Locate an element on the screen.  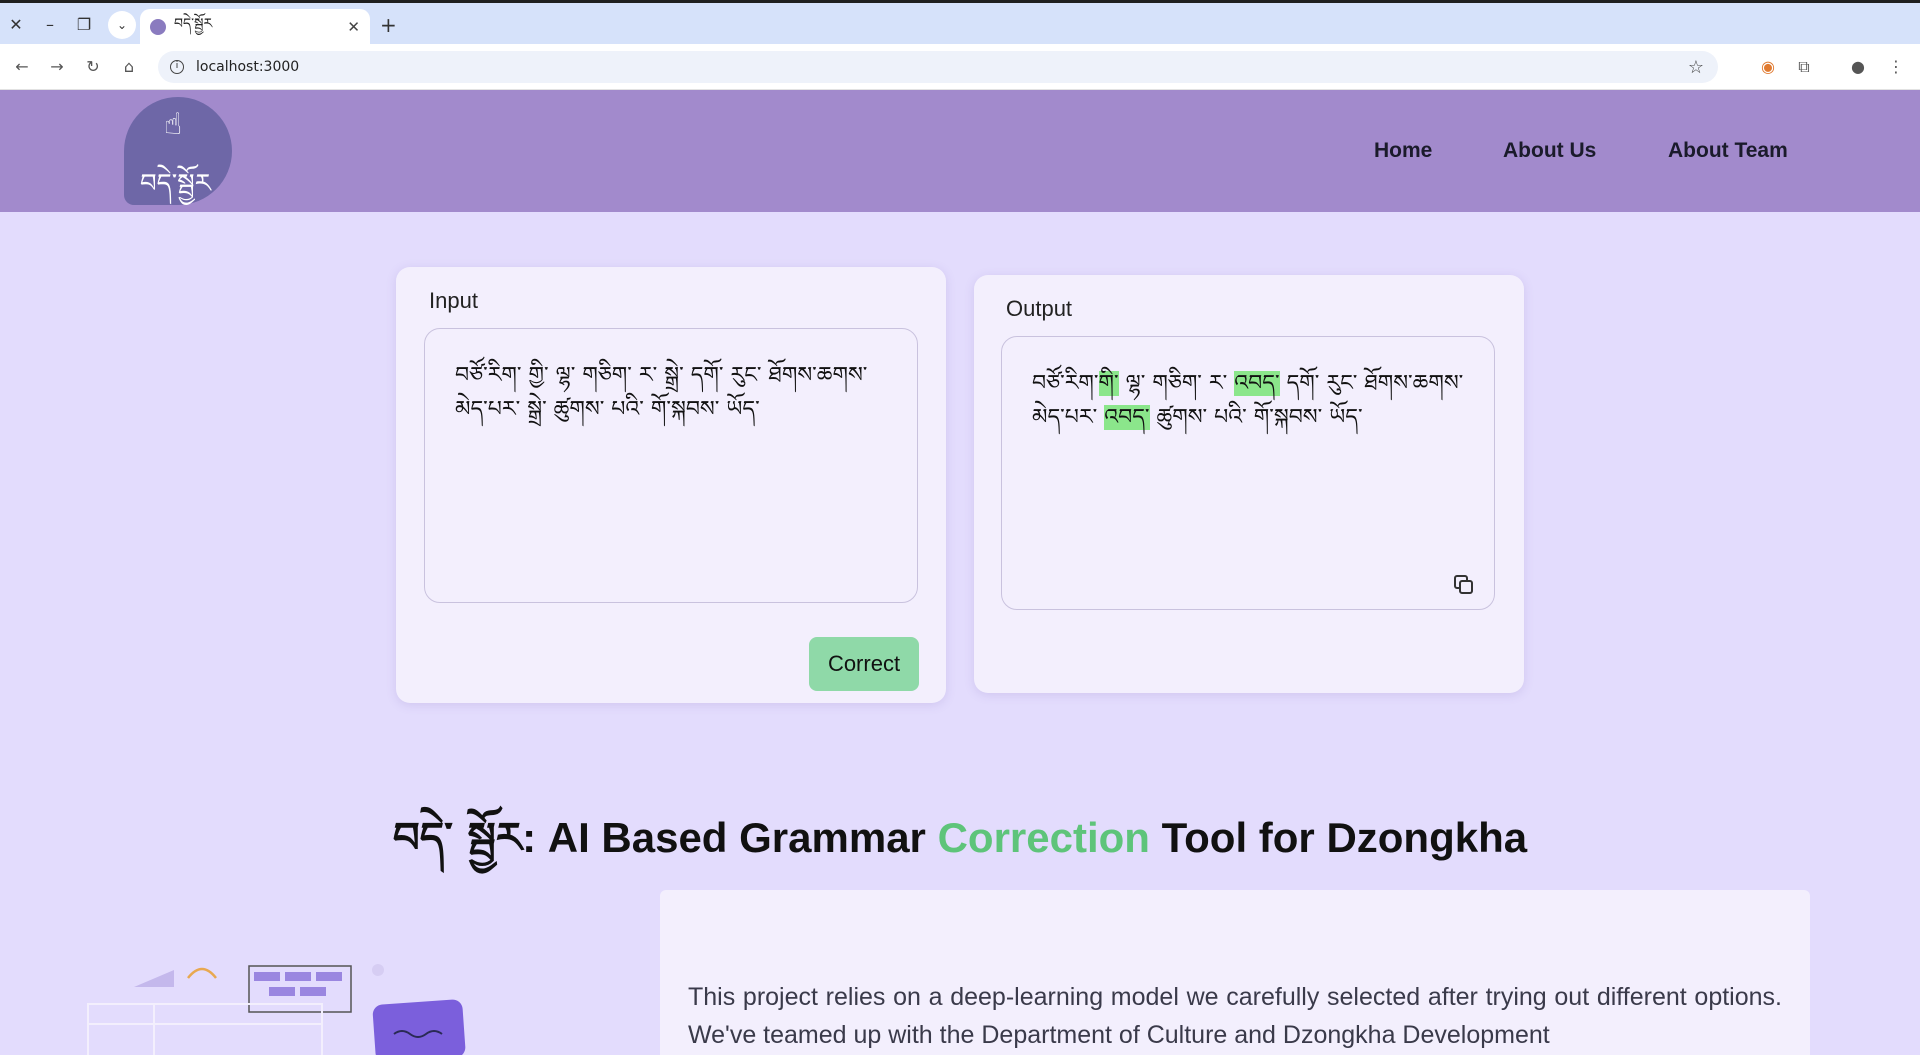
copy-icon is located at coordinates (1464, 585).